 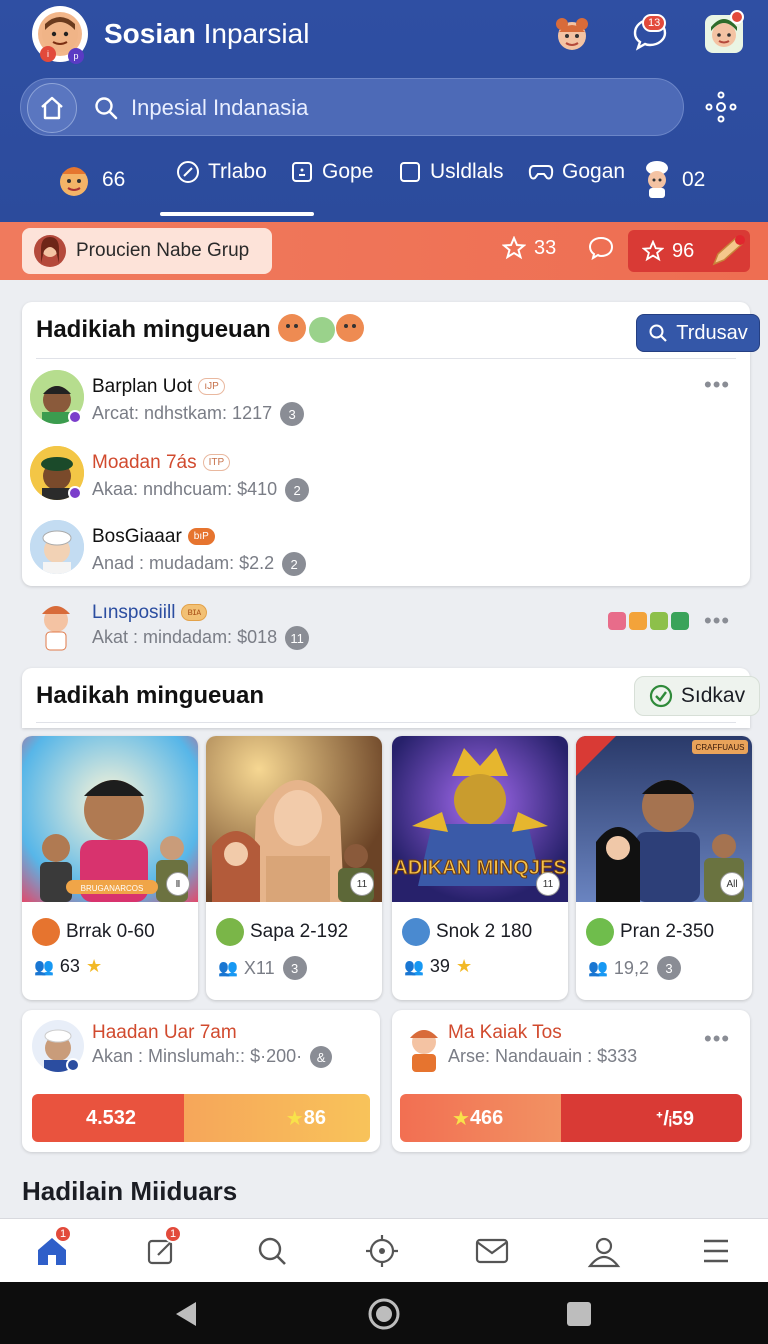 I want to click on emoji-faces-icon, so click(x=322, y=330).